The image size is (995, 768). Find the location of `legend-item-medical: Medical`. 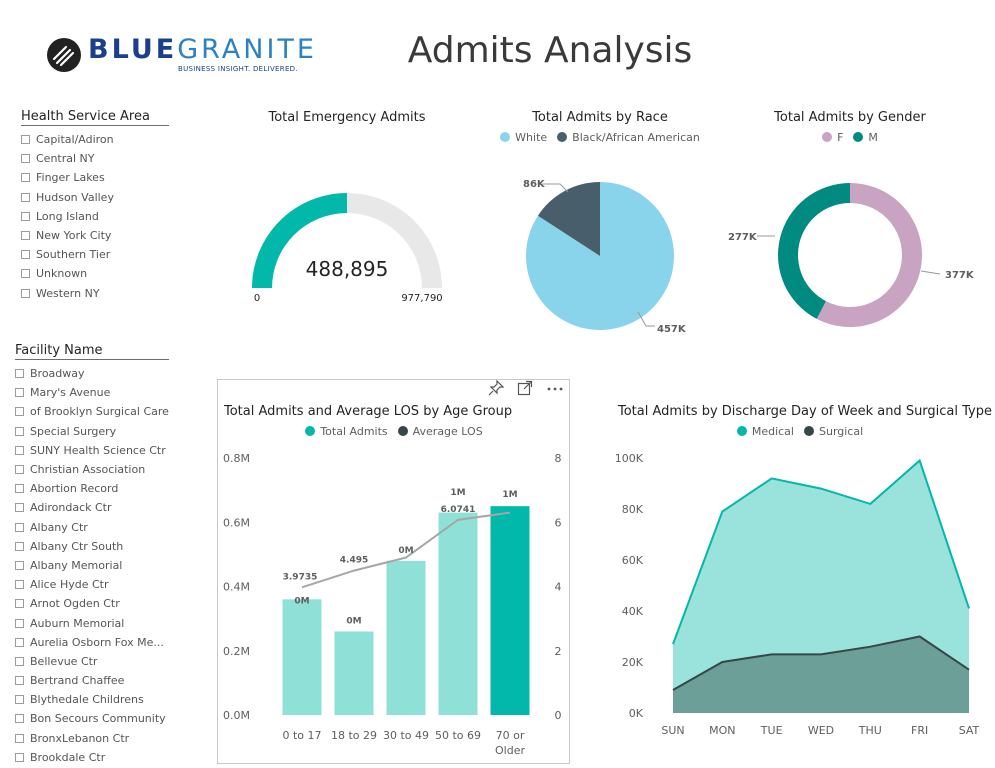

legend-item-medical: Medical is located at coordinates (765, 431).